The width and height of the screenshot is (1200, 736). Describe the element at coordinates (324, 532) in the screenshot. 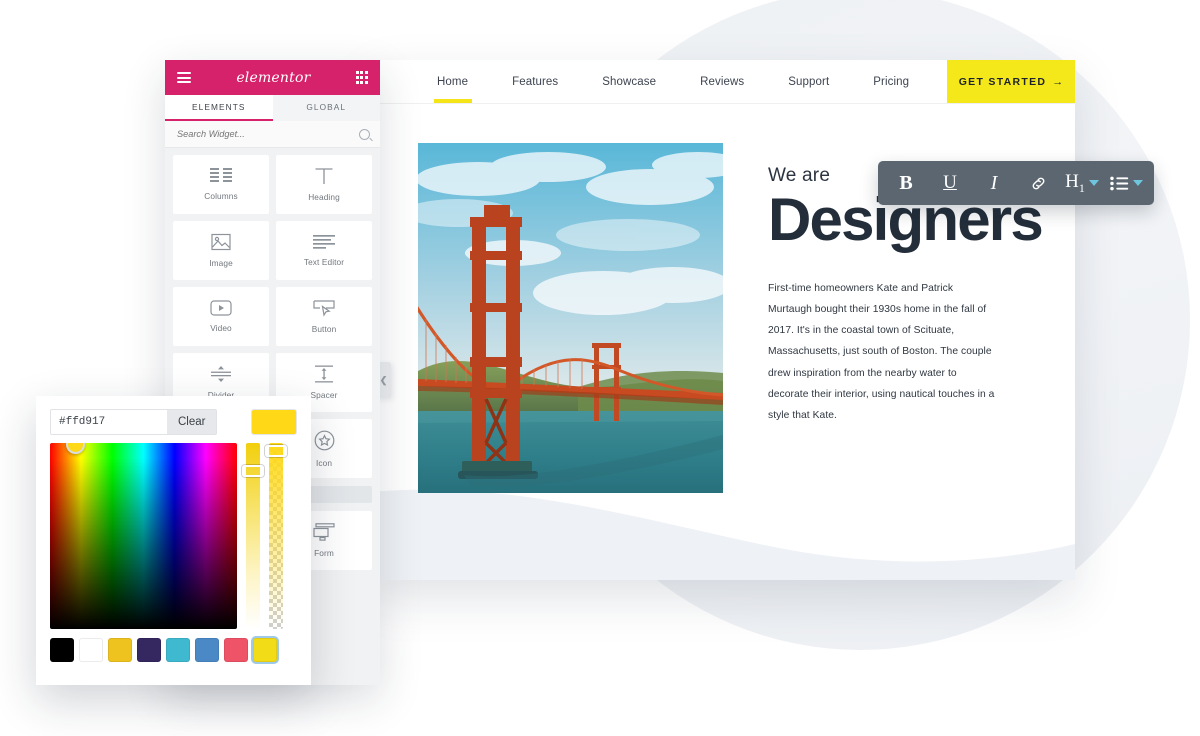

I see `form-icon` at that location.